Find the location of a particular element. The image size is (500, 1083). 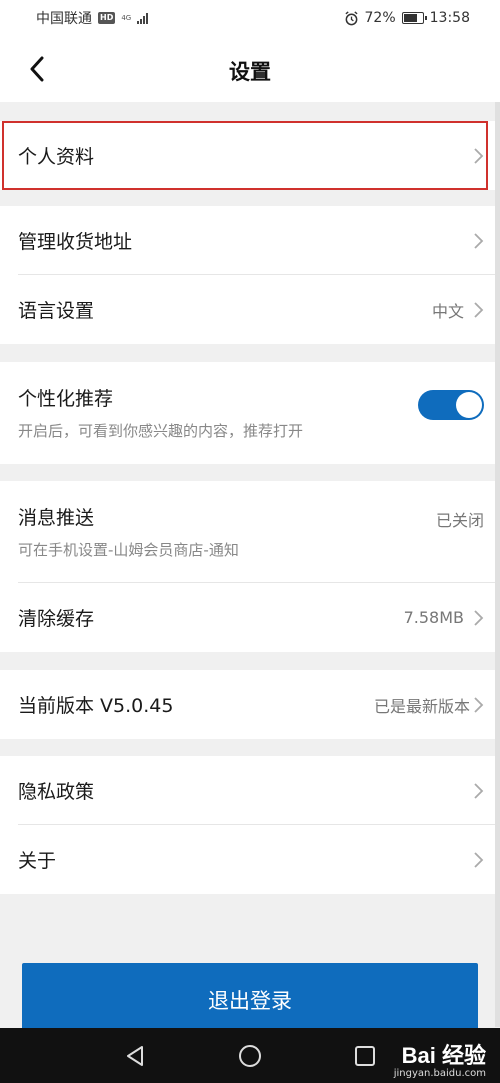

push-row: 消息推送 已关闭 可在手机设置-山姆会员商店-通知 is located at coordinates (250, 532).